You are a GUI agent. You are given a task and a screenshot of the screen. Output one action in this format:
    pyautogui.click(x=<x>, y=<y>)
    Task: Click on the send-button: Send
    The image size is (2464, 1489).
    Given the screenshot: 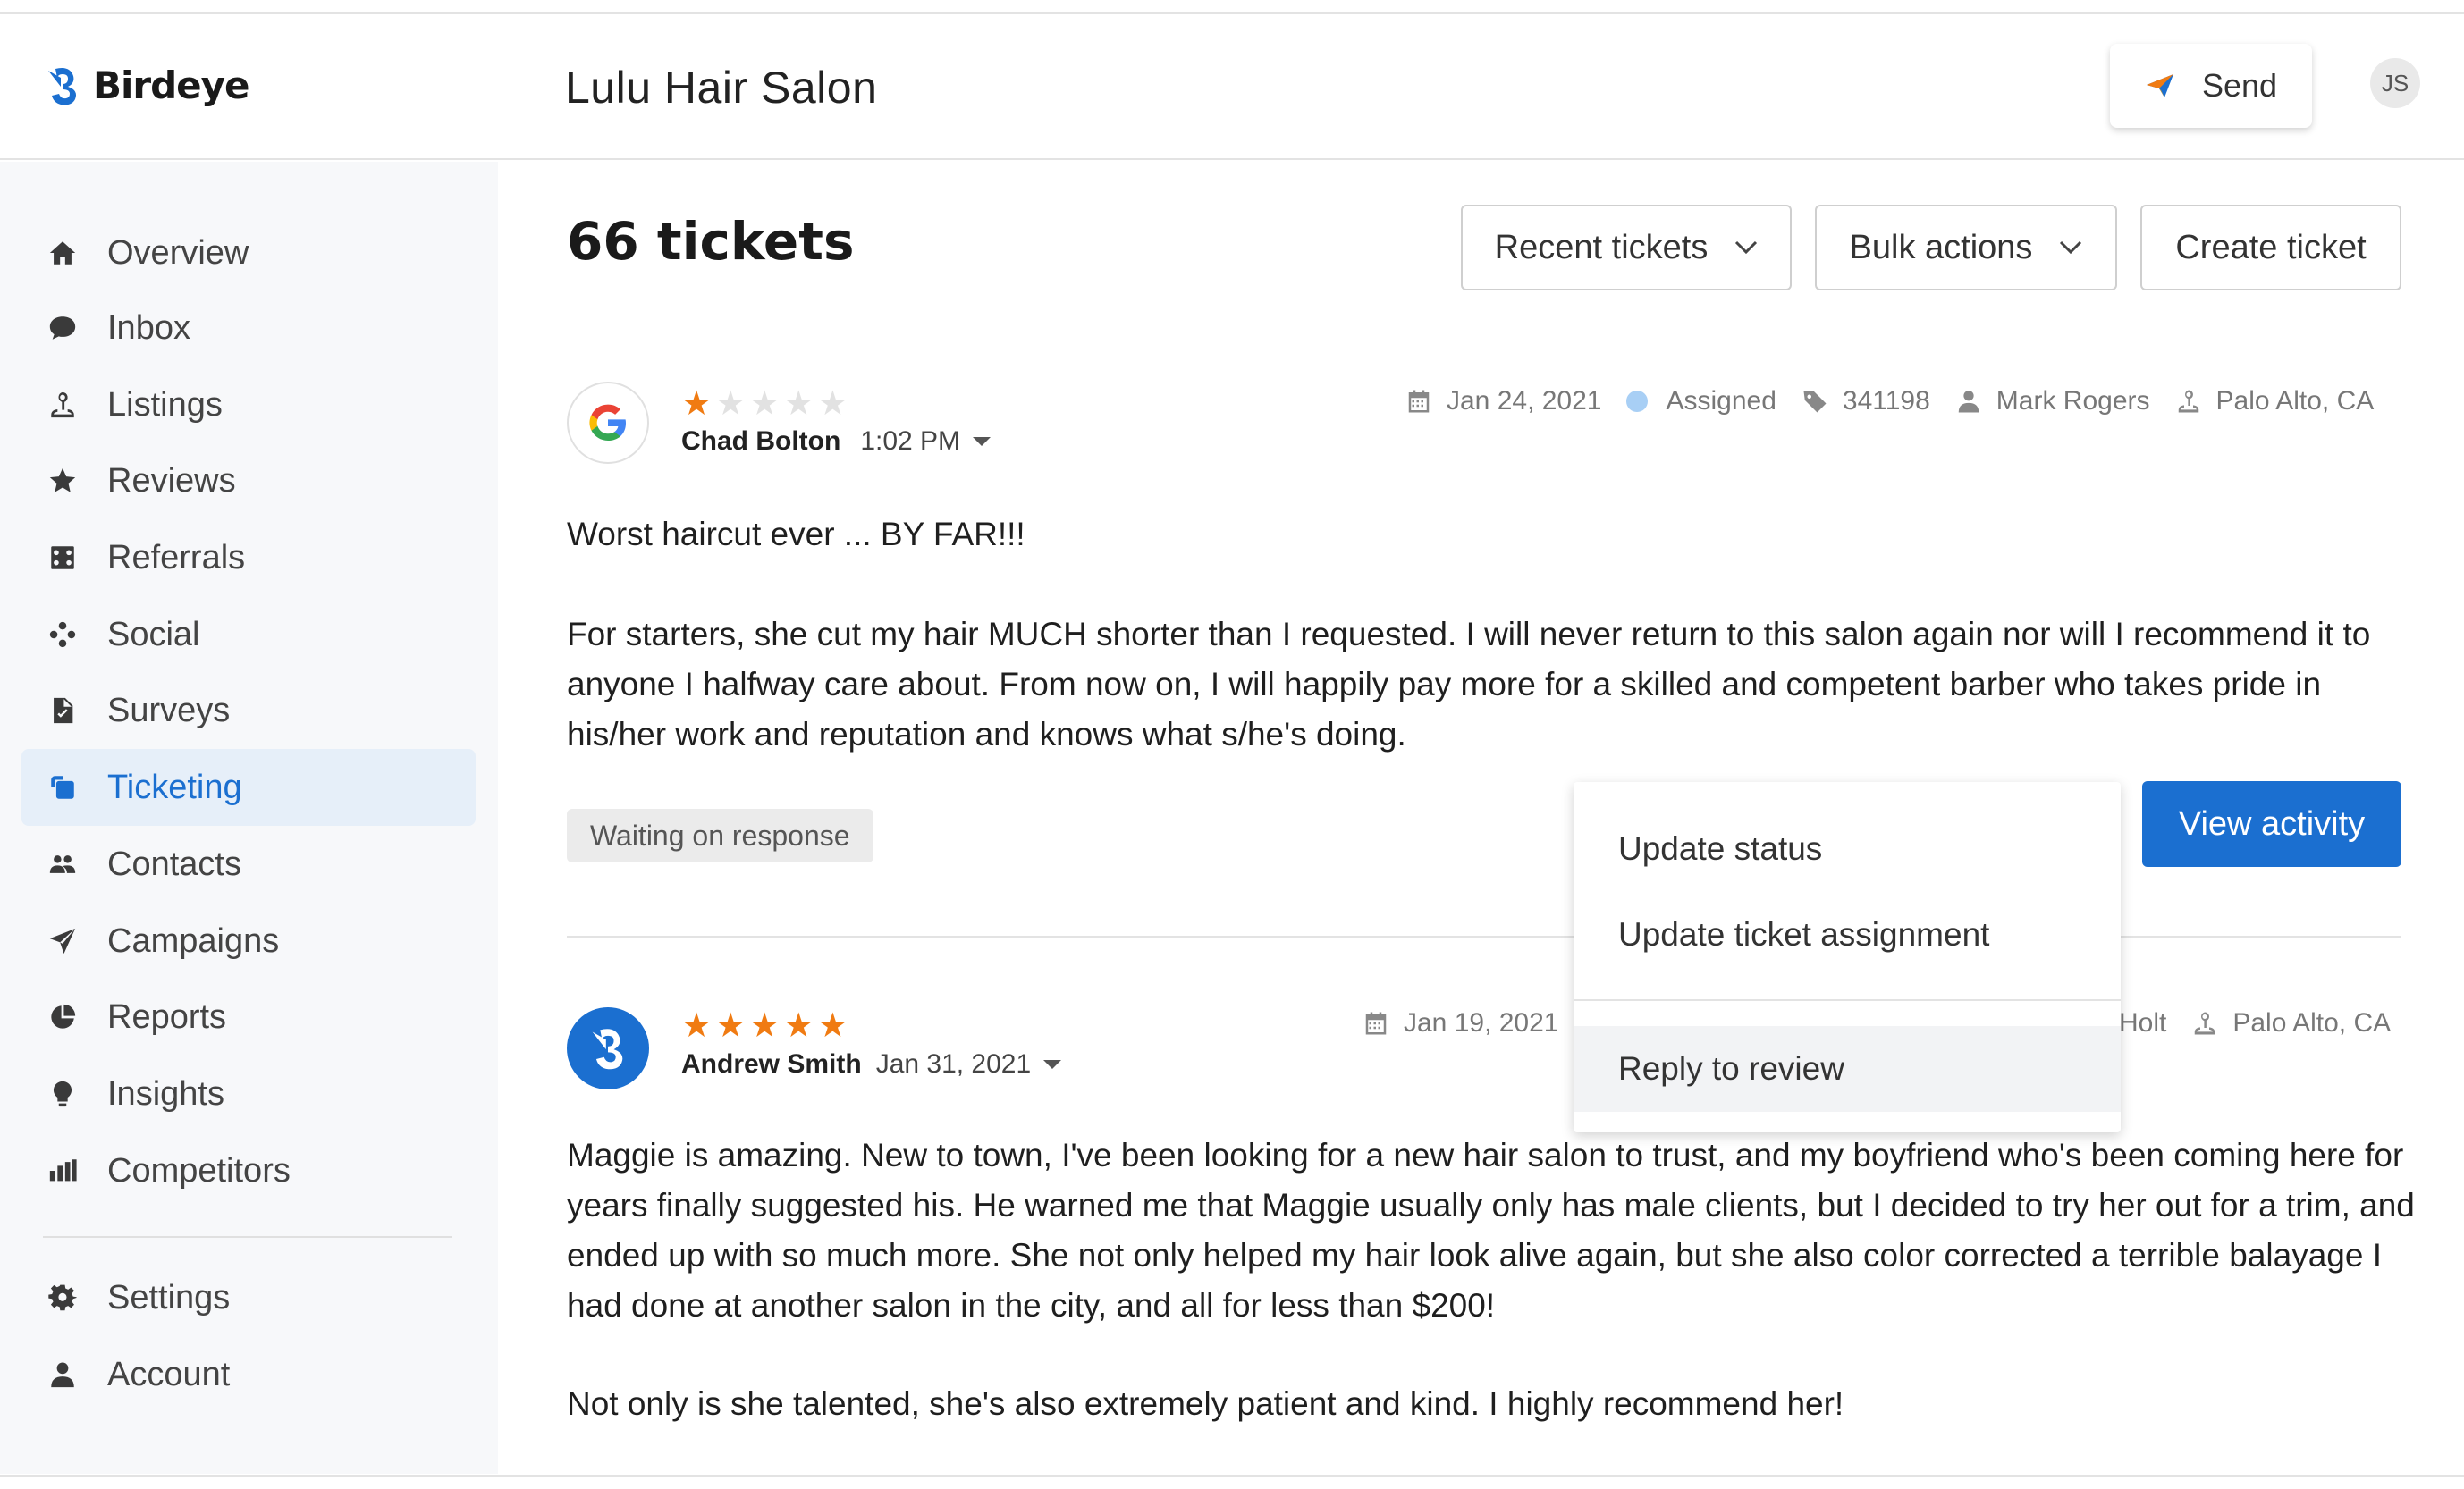 What is the action you would take?
    pyautogui.click(x=2211, y=86)
    